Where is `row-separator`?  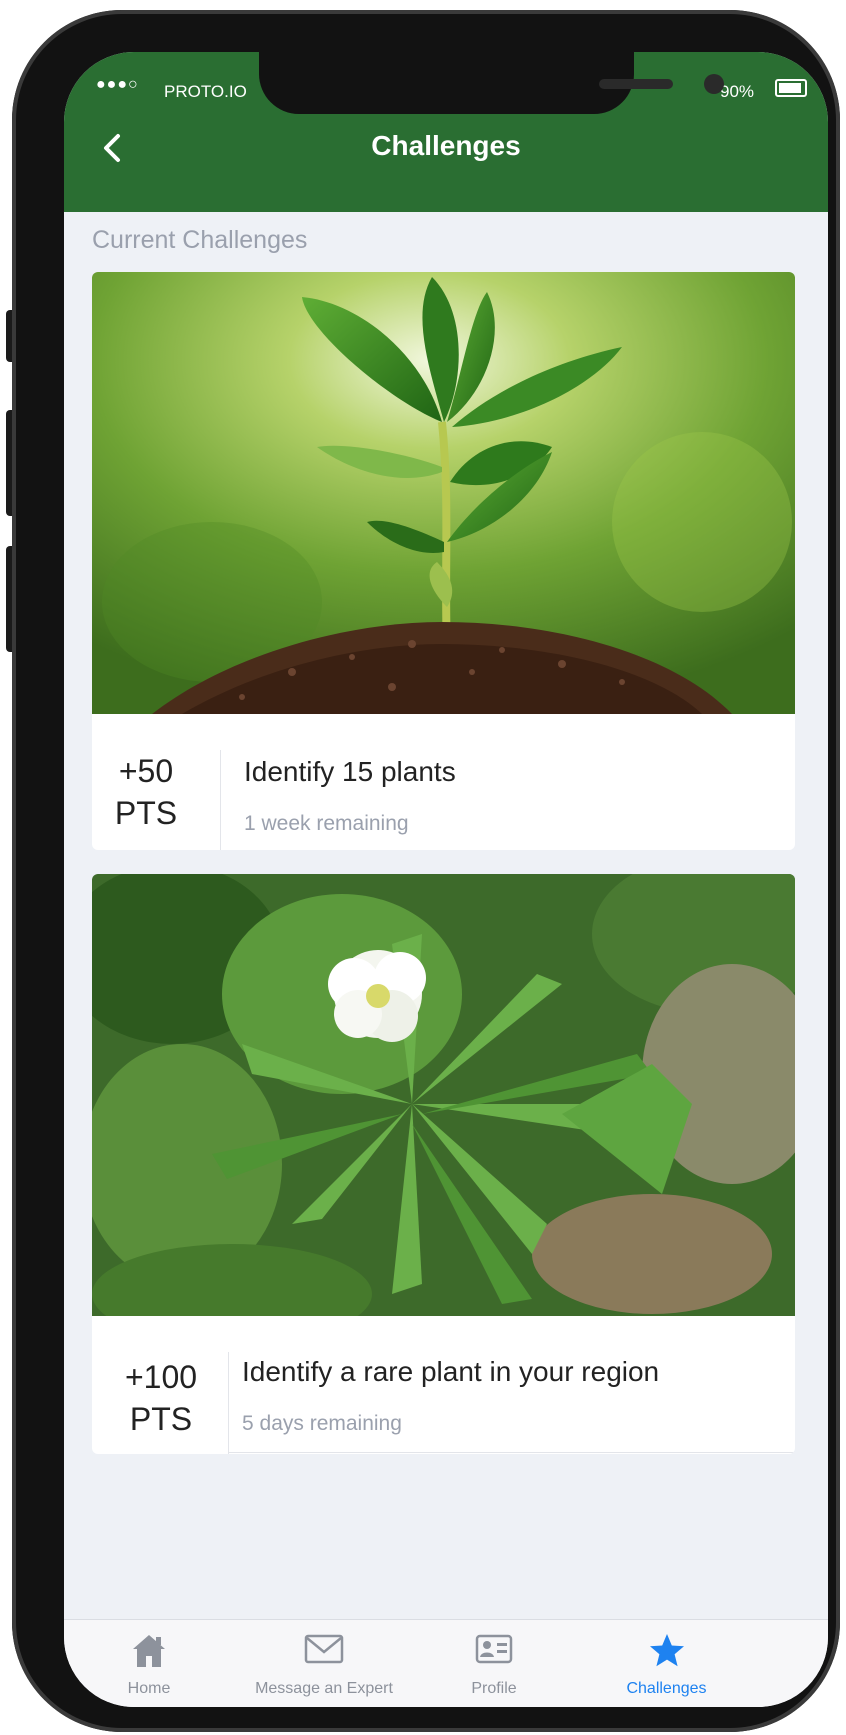 row-separator is located at coordinates (511, 1452).